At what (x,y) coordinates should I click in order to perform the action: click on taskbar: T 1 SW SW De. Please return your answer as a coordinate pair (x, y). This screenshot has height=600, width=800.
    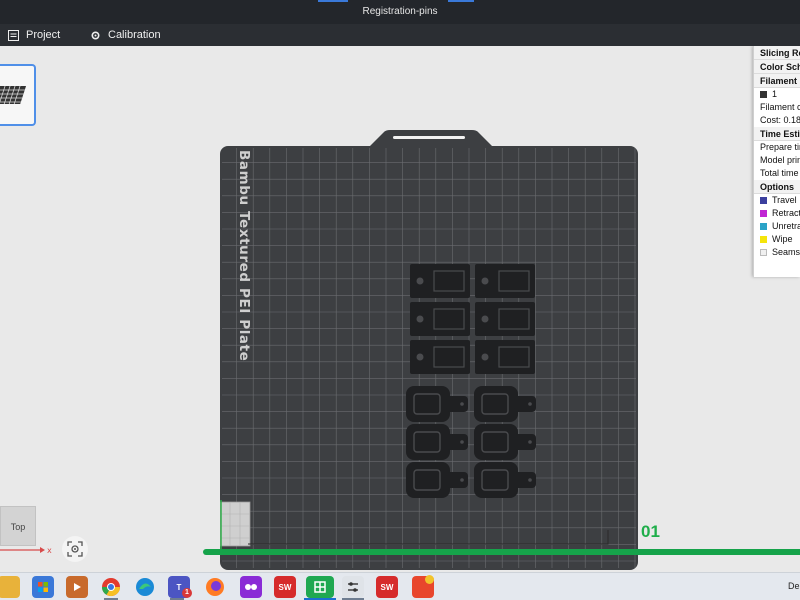
    Looking at the image, I should click on (400, 586).